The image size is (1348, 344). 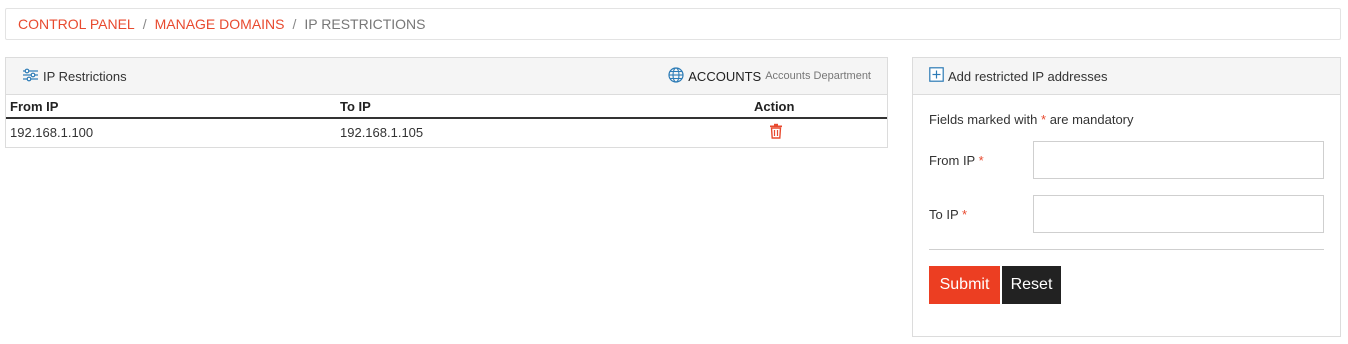 I want to click on column-header-from-ip: From IP, so click(x=171, y=107).